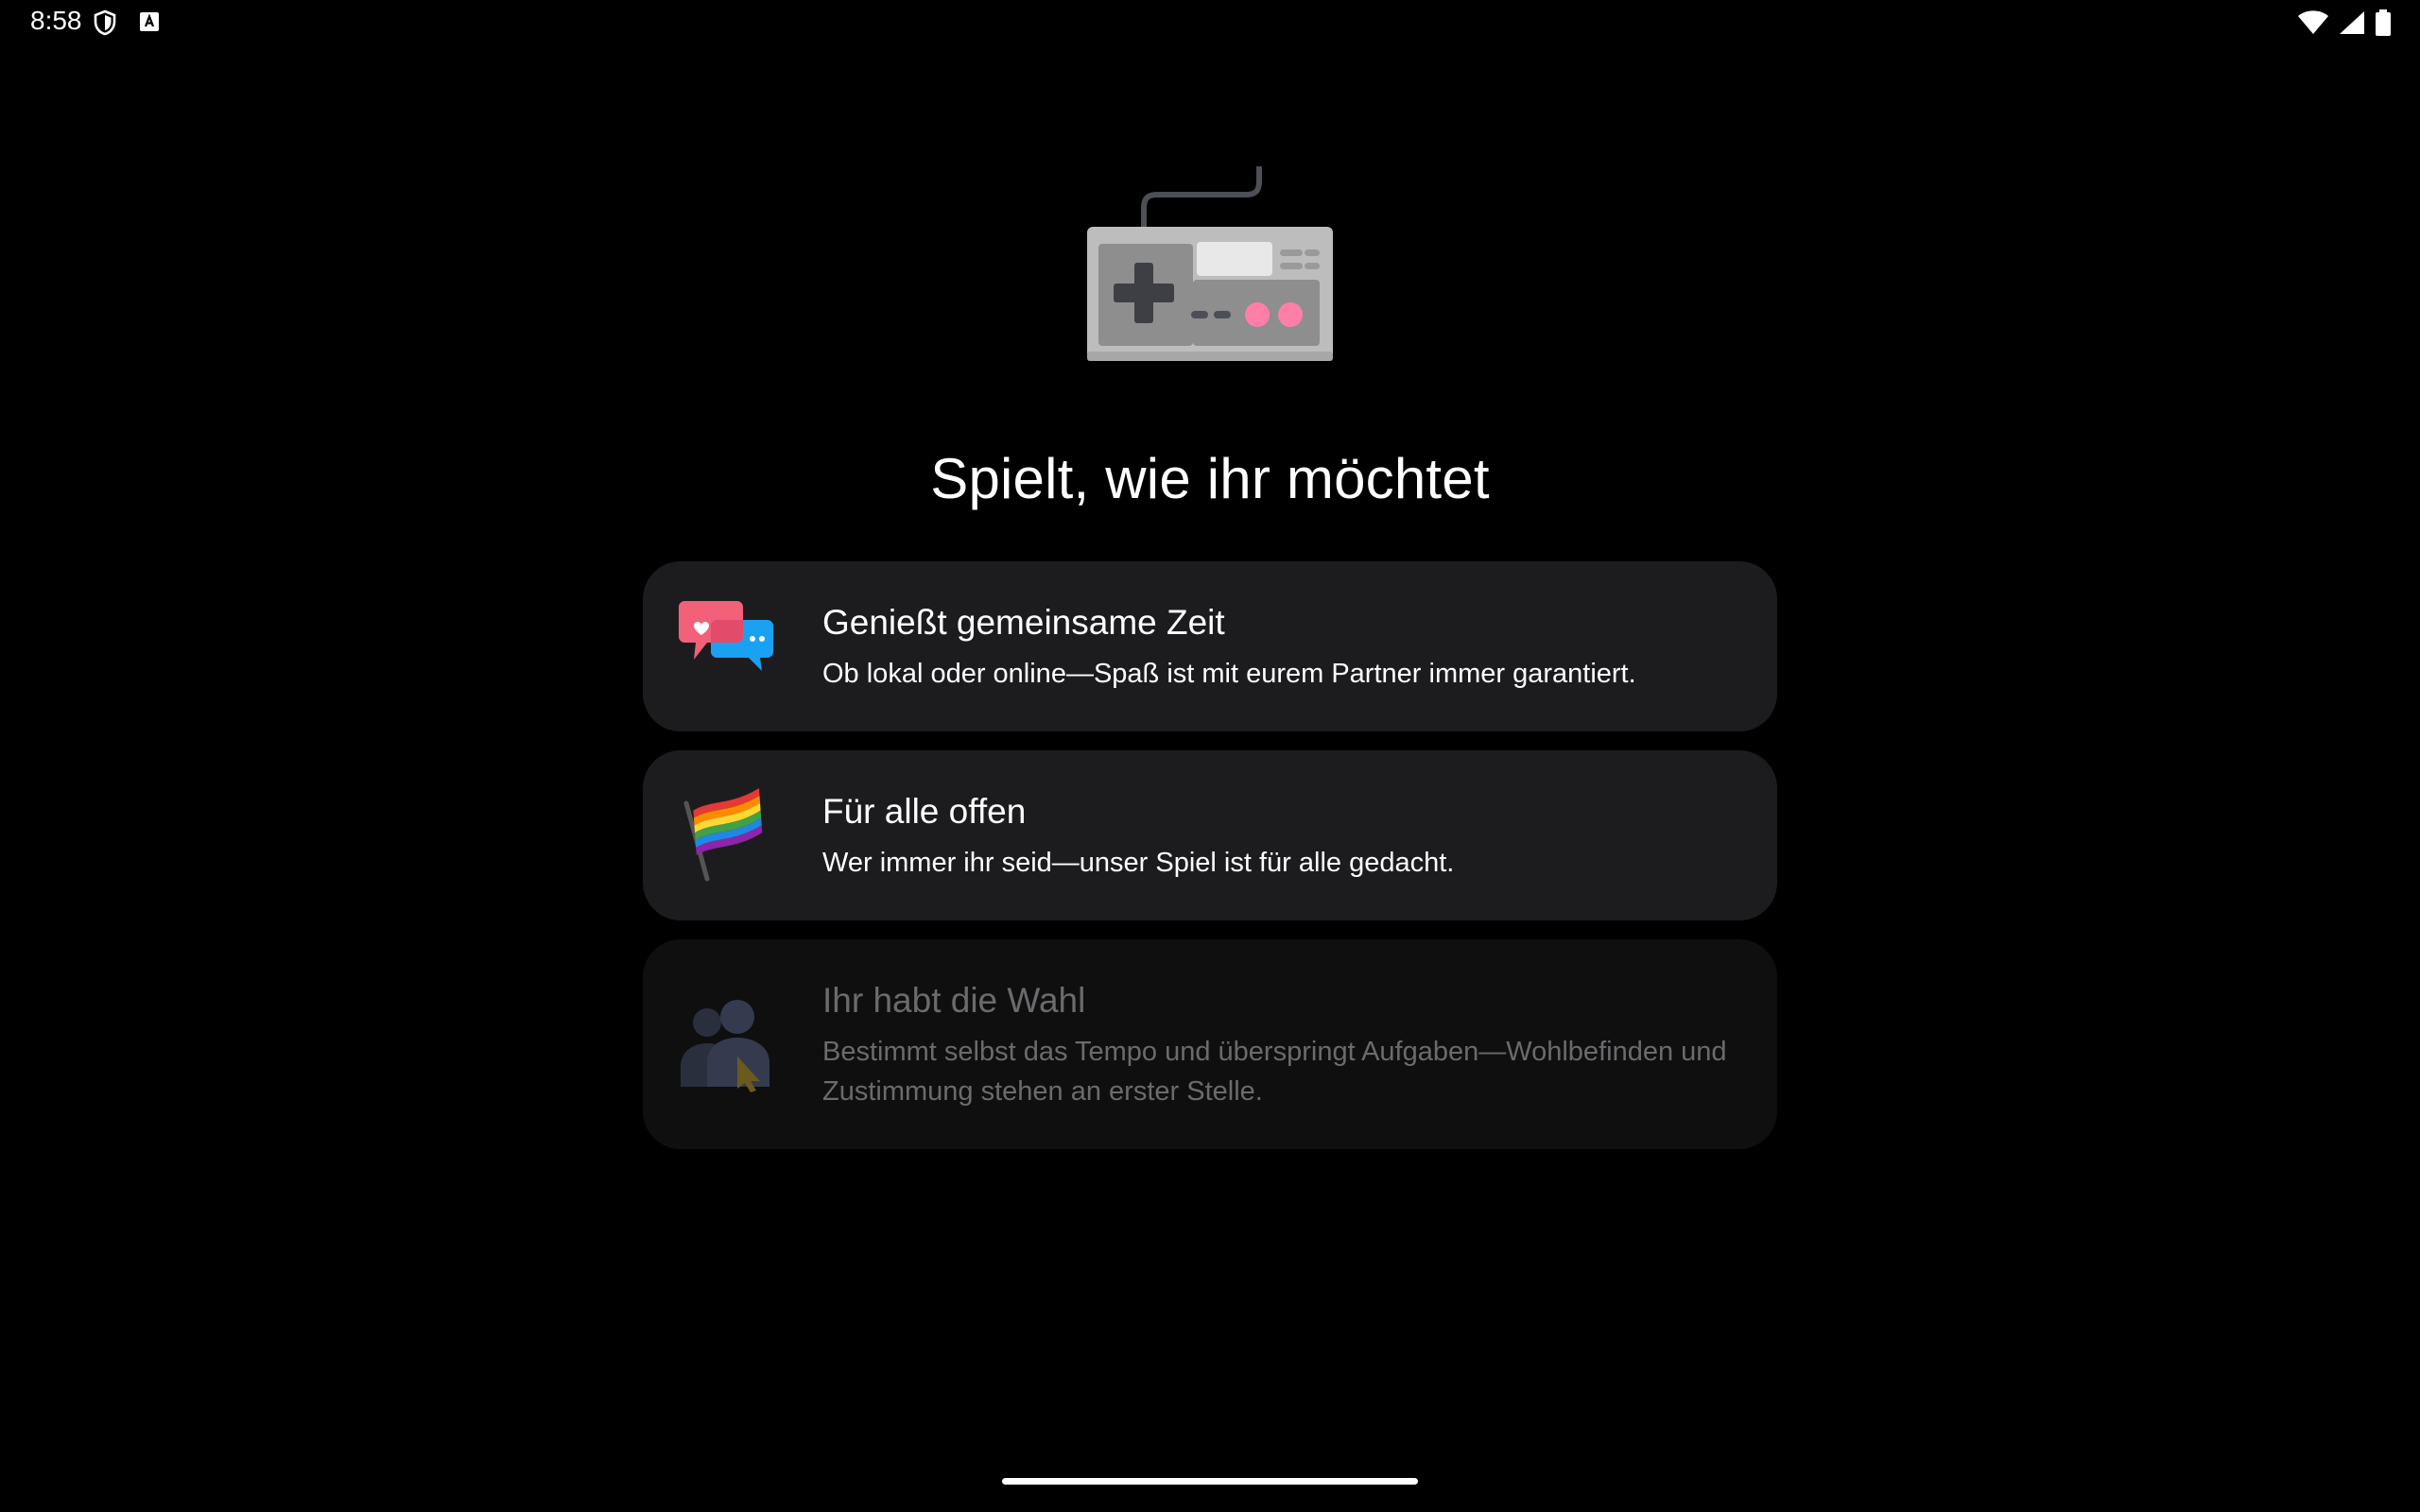  Describe the element at coordinates (1210, 478) in the screenshot. I see `page-title: Spielt, wie ihr möchtet` at that location.